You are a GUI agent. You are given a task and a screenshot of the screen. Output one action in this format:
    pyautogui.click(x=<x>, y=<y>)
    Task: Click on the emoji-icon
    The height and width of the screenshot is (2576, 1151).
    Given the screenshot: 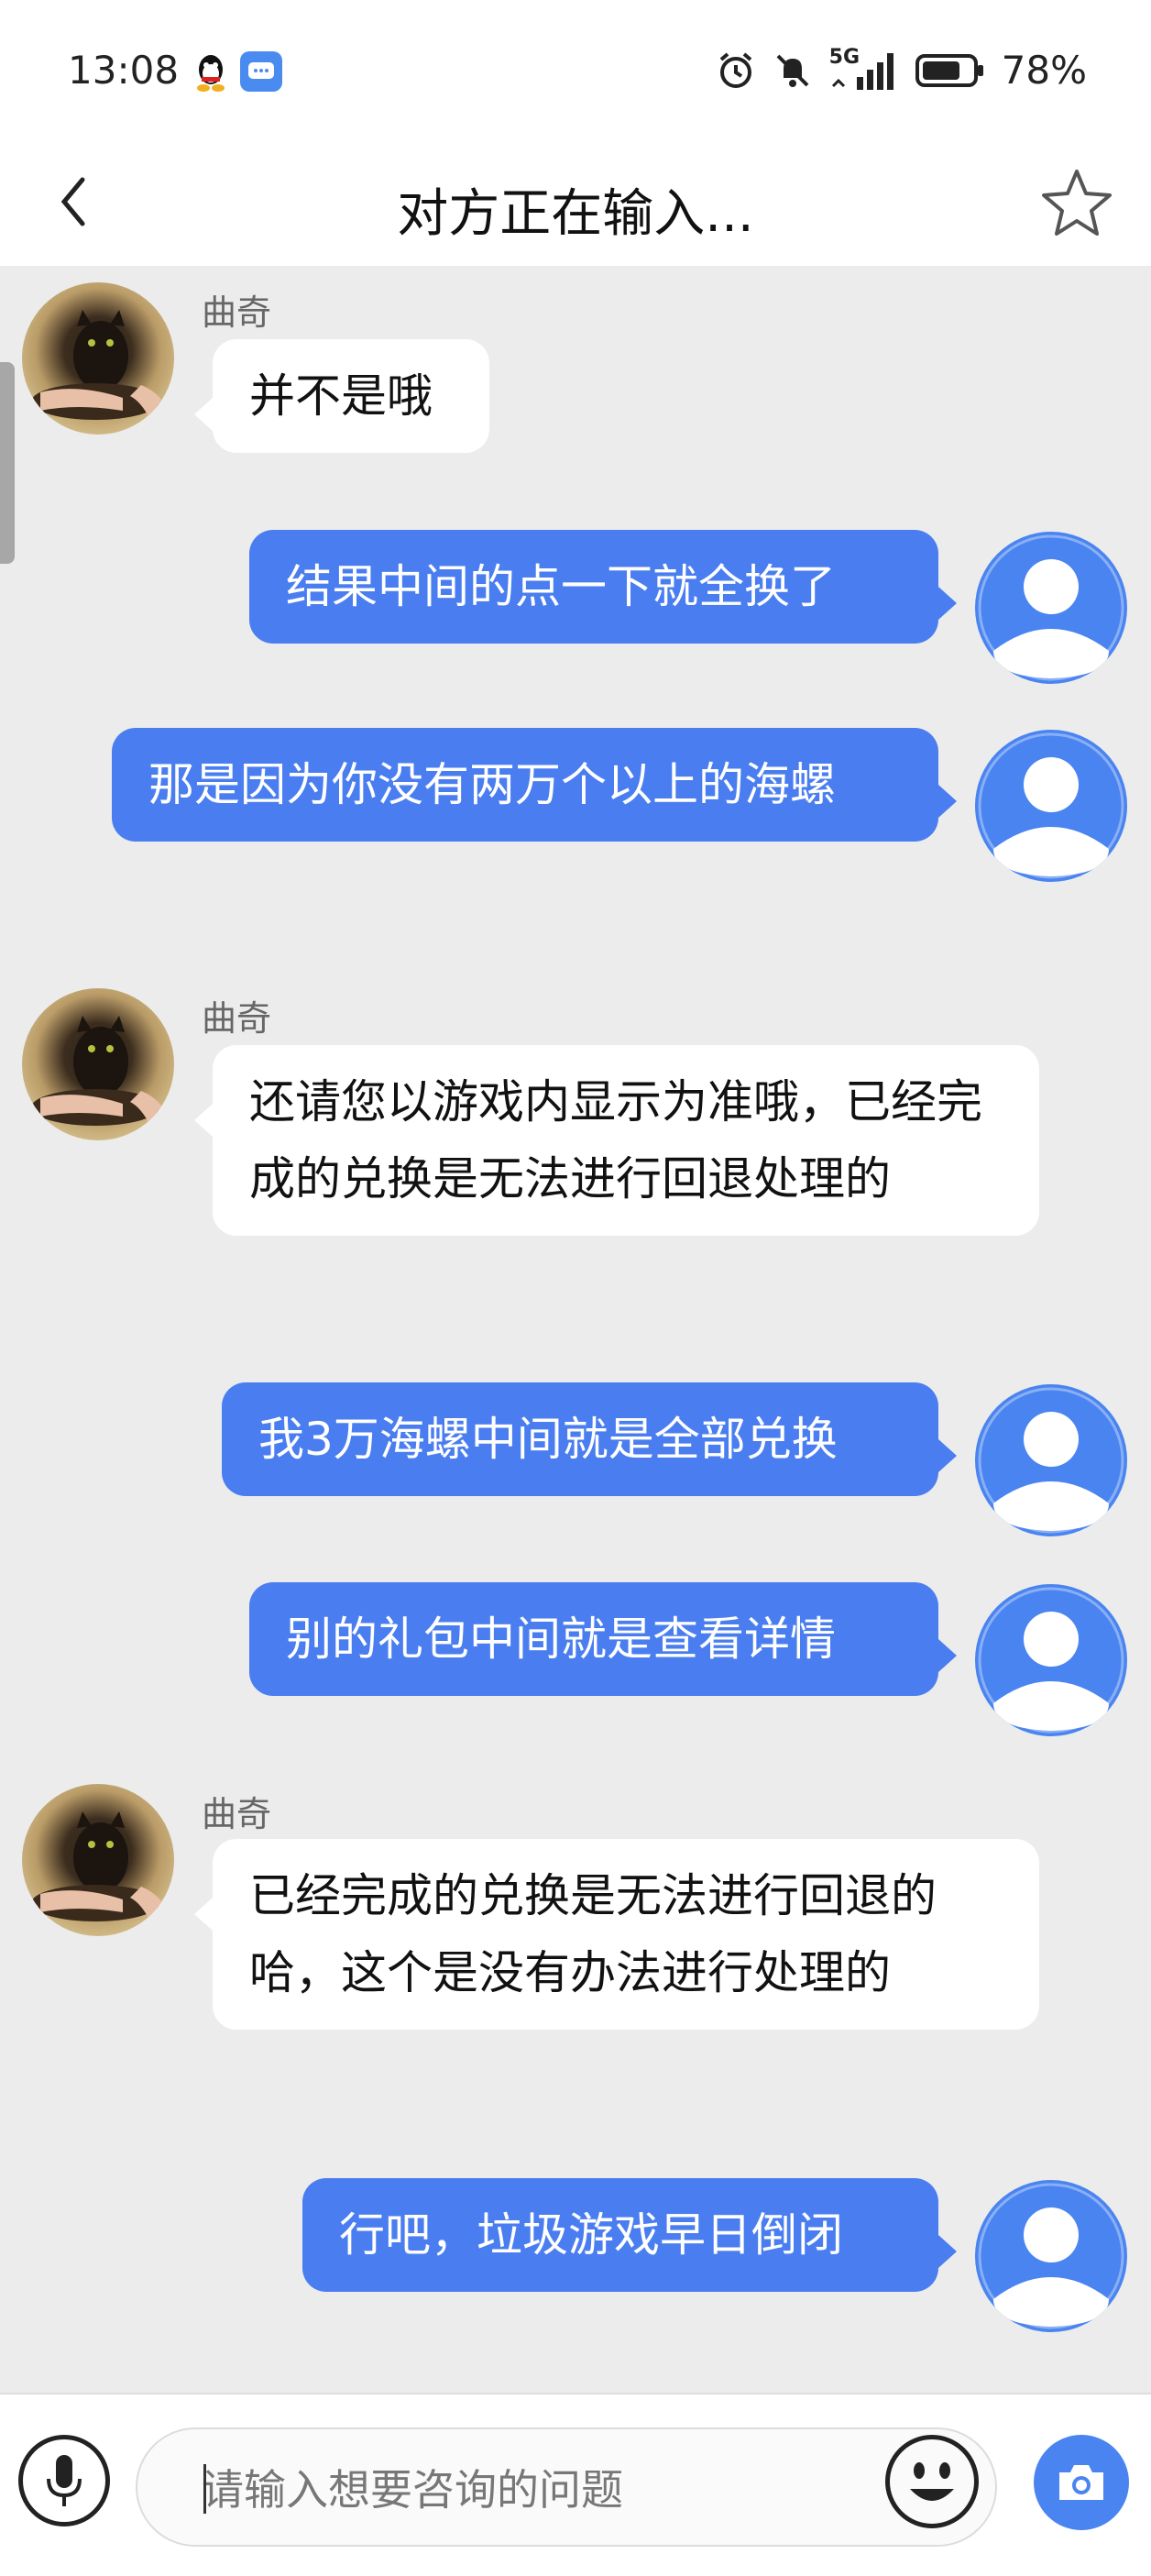 What is the action you would take?
    pyautogui.click(x=932, y=2481)
    